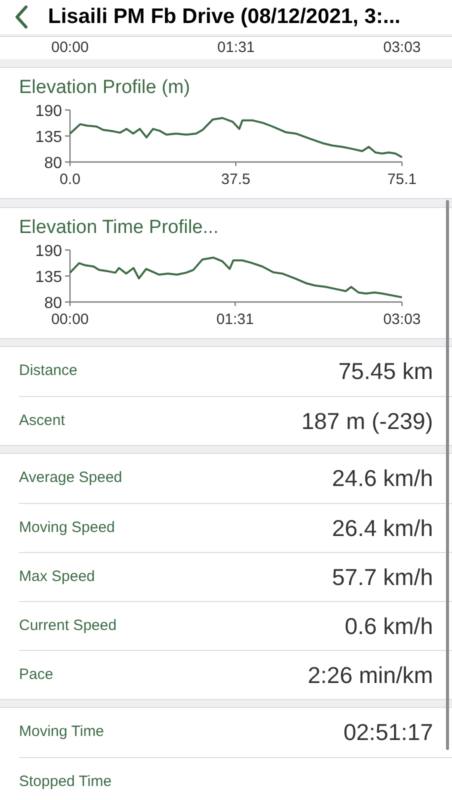 The width and height of the screenshot is (452, 800). I want to click on stat-value: 26.4 km/h, so click(382, 528).